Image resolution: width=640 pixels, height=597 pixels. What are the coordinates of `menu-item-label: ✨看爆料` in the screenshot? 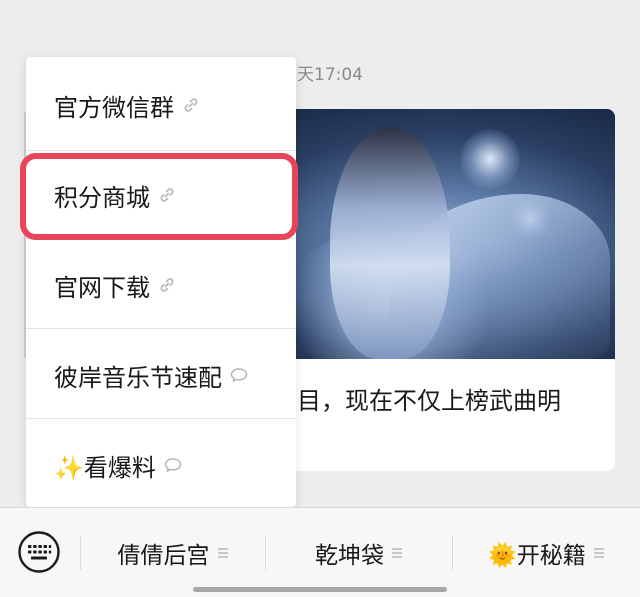 It's located at (105, 467).